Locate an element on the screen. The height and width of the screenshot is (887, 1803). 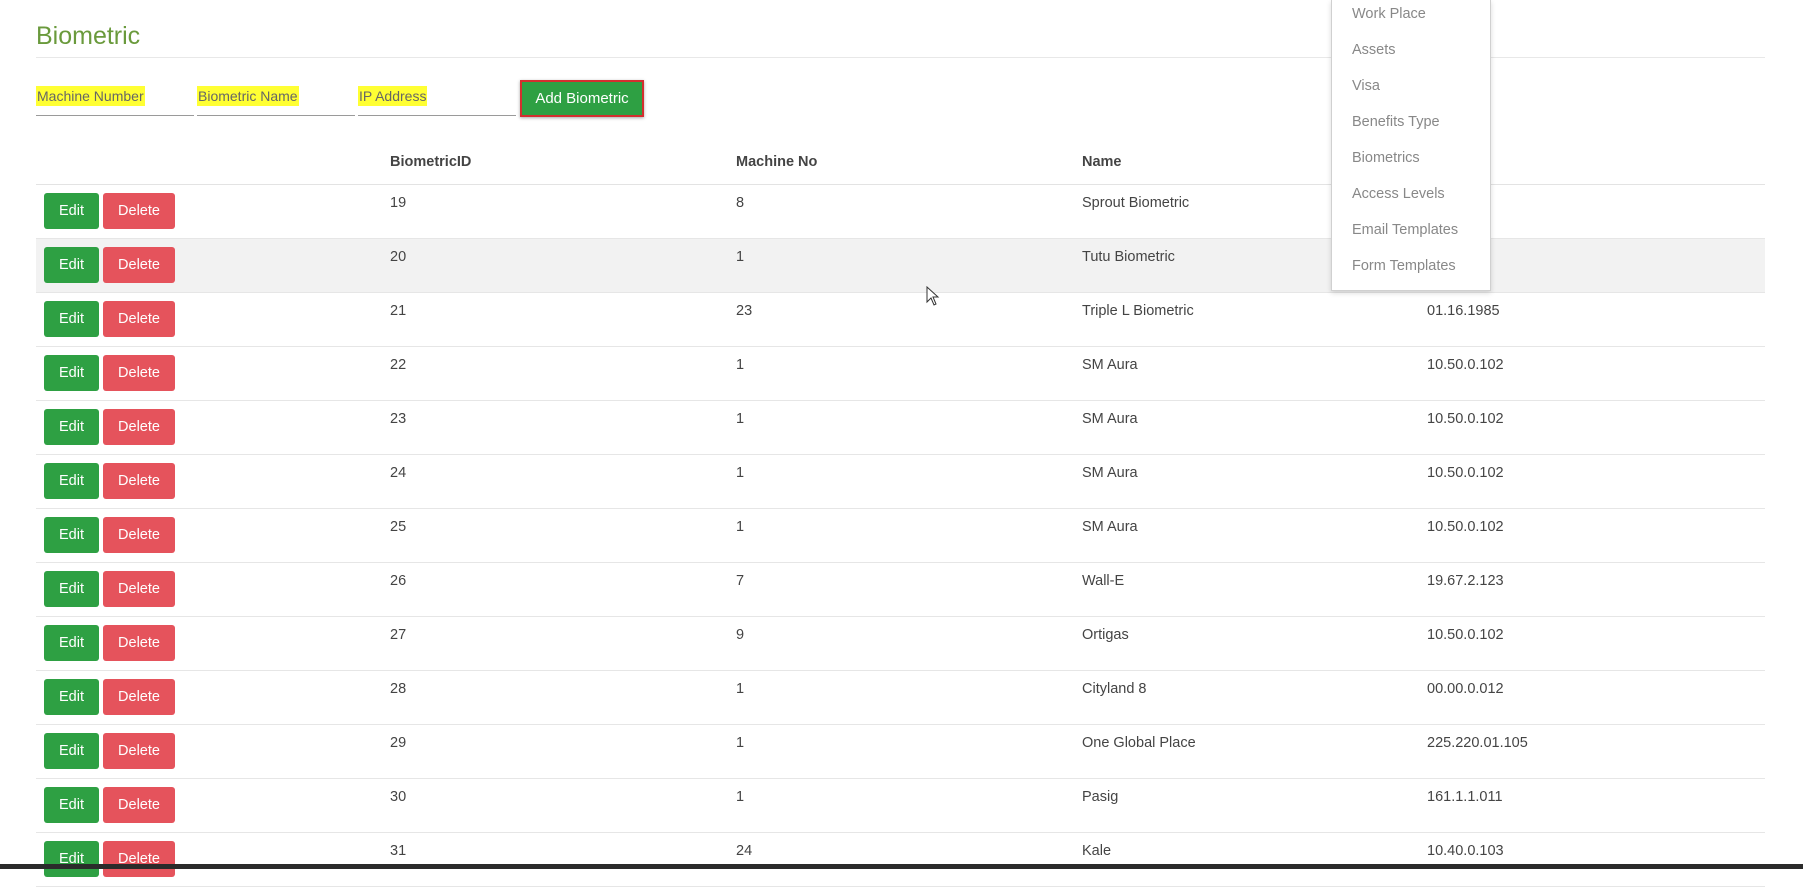
cell-name: Pasig is located at coordinates (1100, 797).